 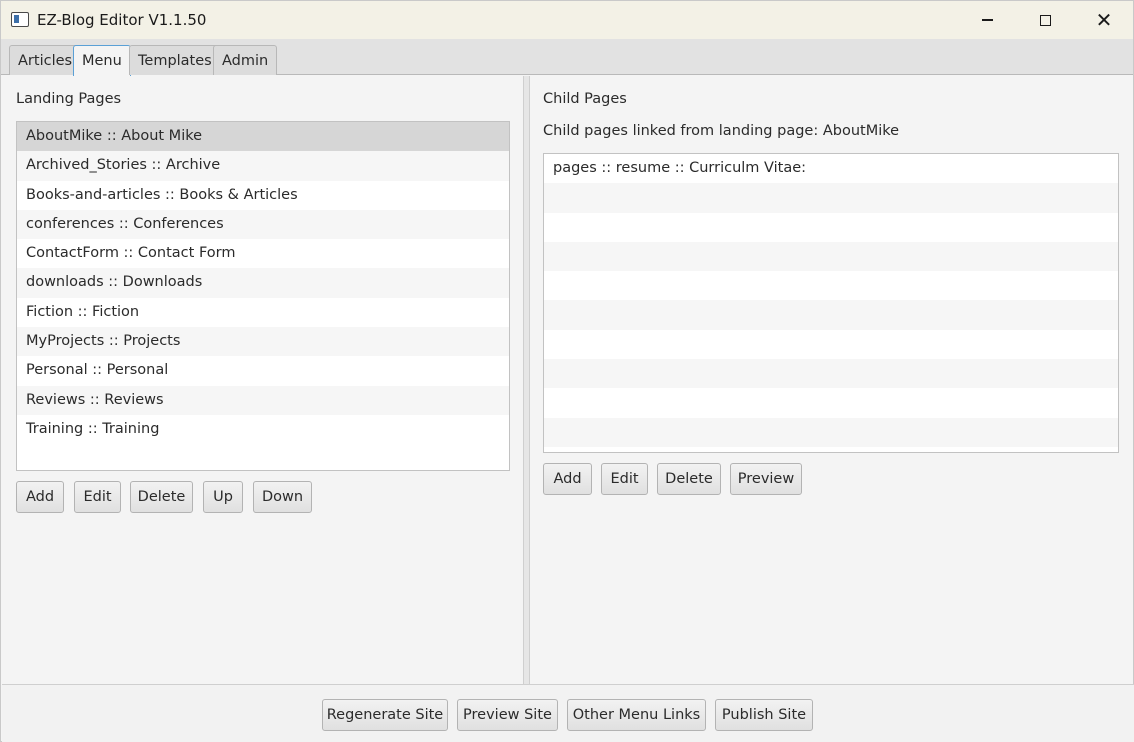 I want to click on list-item: Training :: Training, so click(x=263, y=429).